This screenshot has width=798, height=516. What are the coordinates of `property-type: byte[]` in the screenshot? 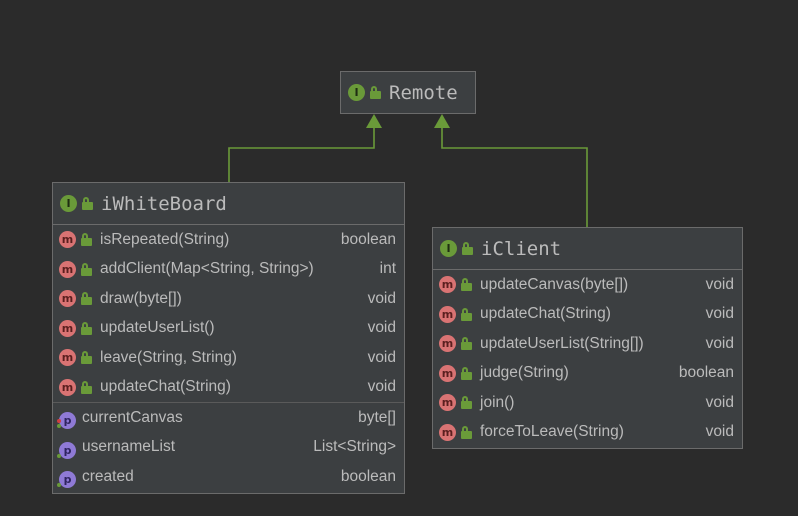 It's located at (377, 417).